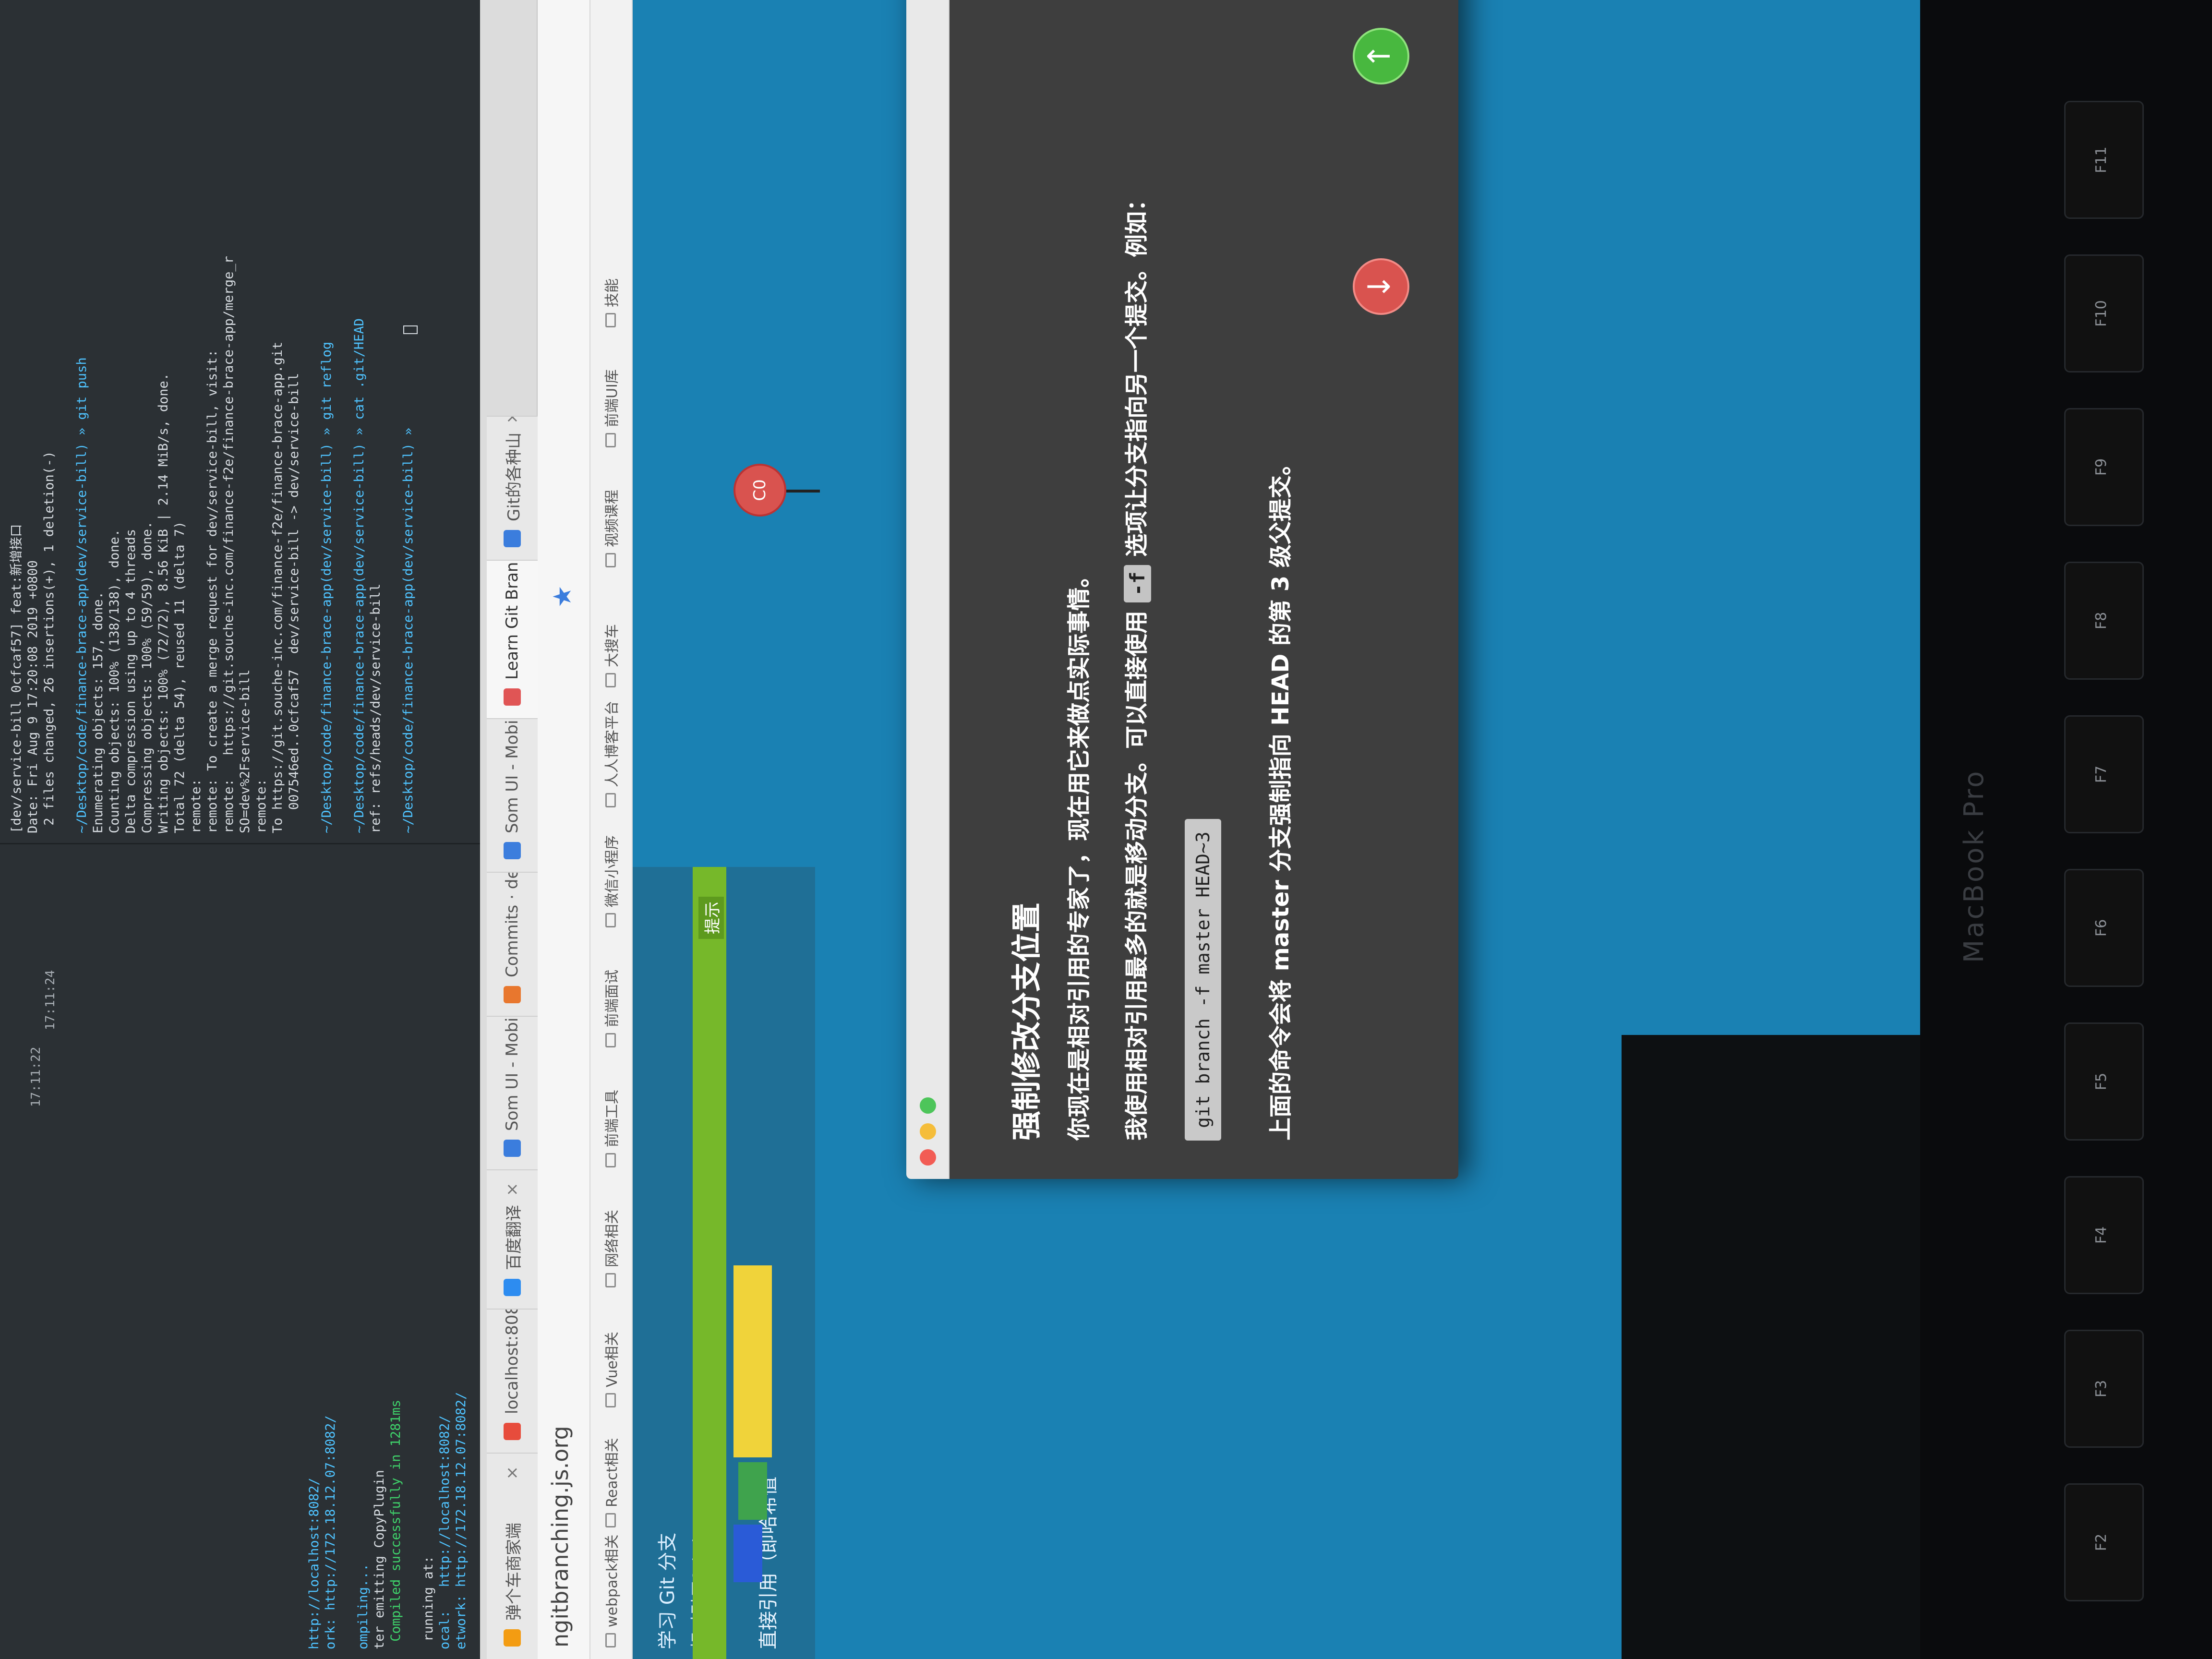 The width and height of the screenshot is (2212, 1659). I want to click on hint-button: 提示, so click(711, 918).